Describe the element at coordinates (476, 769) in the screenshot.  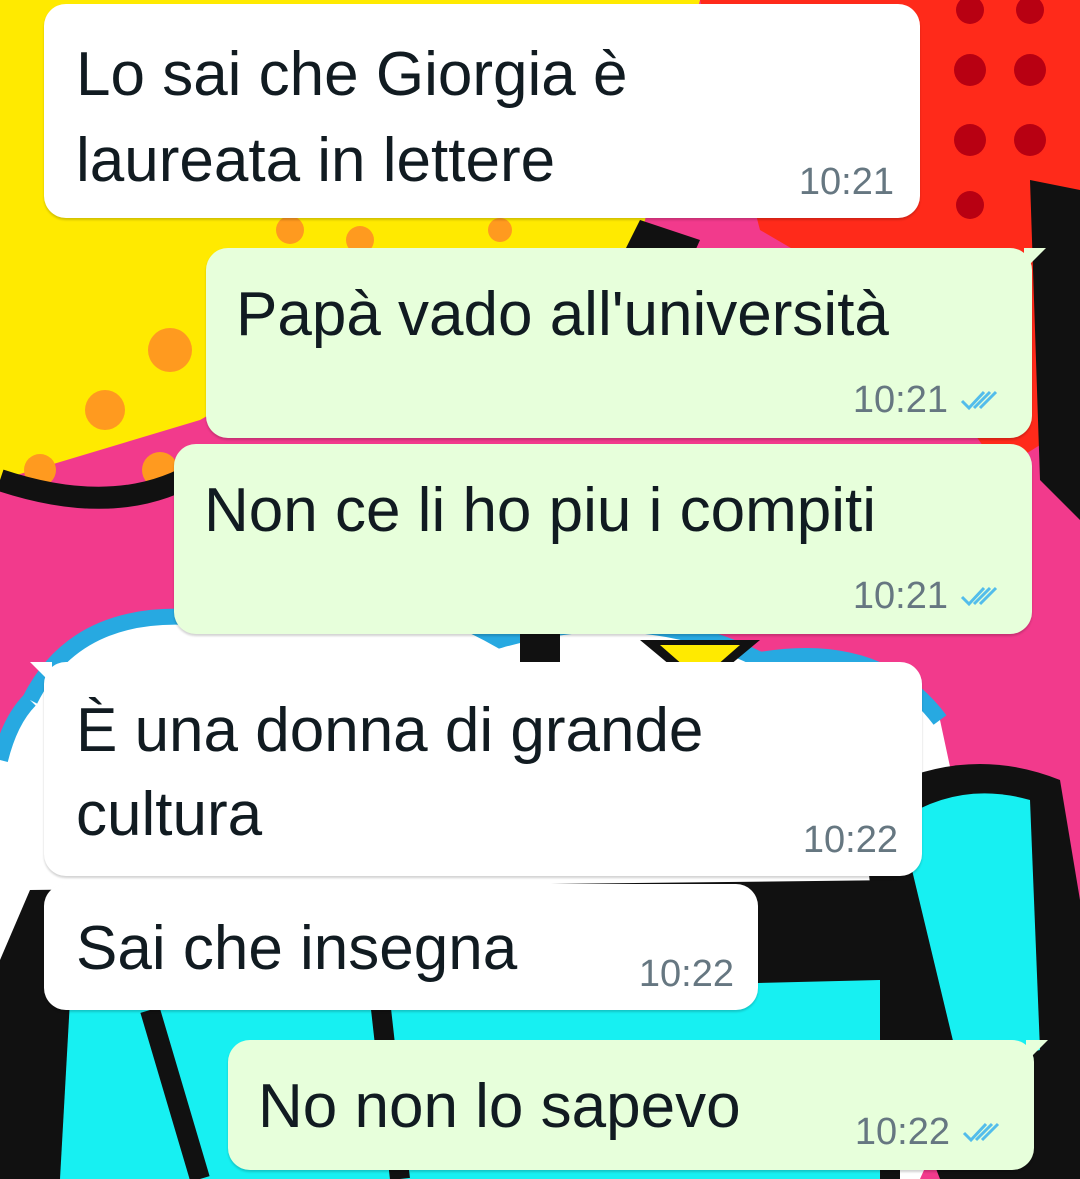
I see `message-bubble-incoming: È una donna di grande cultura 10:22` at that location.